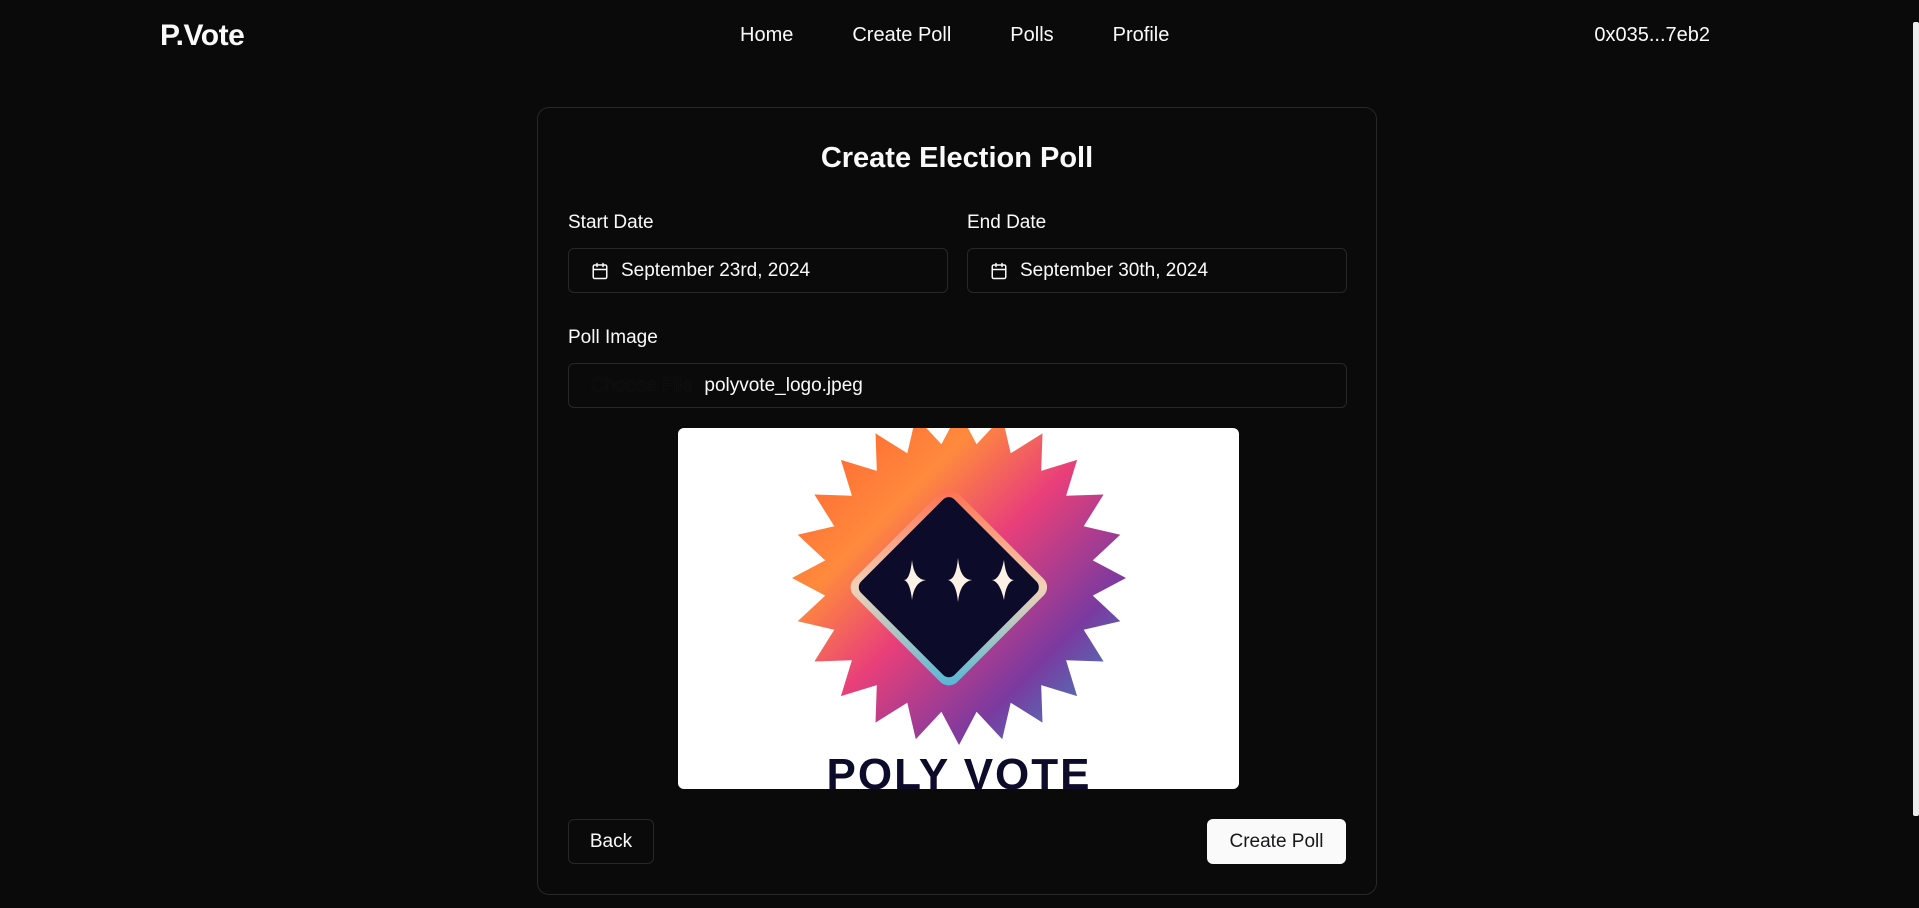 The width and height of the screenshot is (1919, 908). What do you see at coordinates (766, 35) in the screenshot?
I see `nav-link-home: Home` at bounding box center [766, 35].